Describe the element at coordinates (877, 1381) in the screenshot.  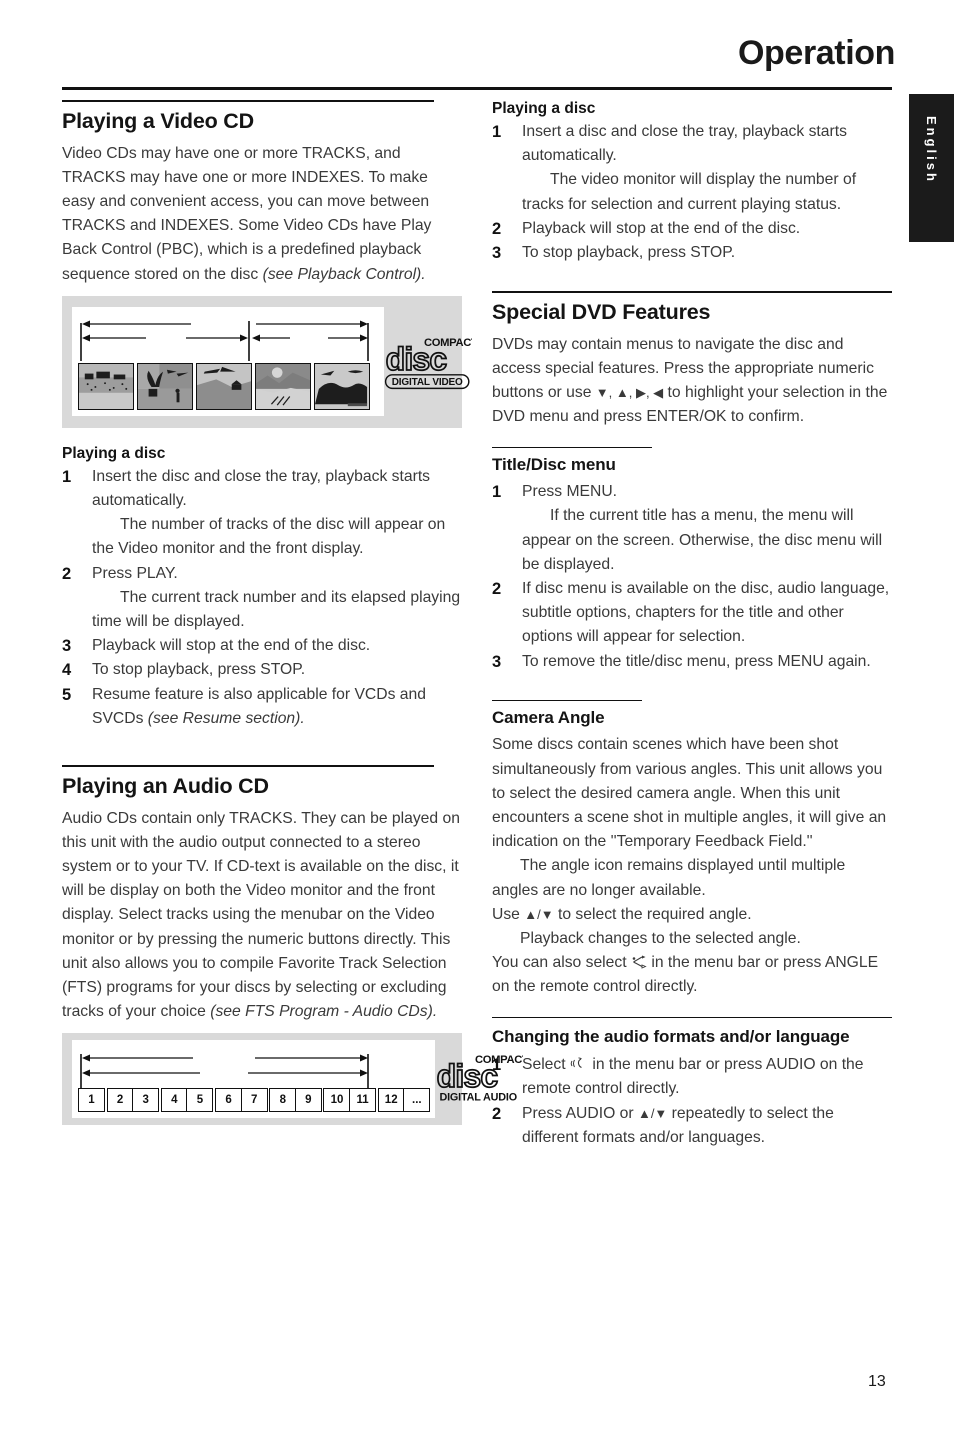
I see `page-number: 13` at that location.